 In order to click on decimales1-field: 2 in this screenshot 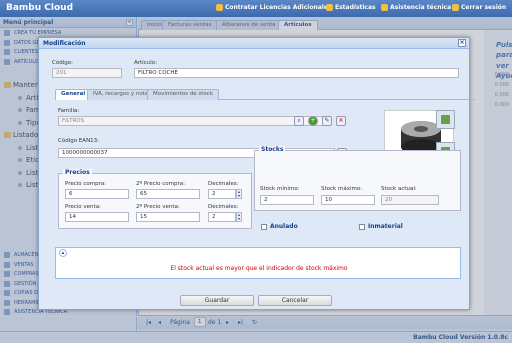, I will do `click(222, 194)`.